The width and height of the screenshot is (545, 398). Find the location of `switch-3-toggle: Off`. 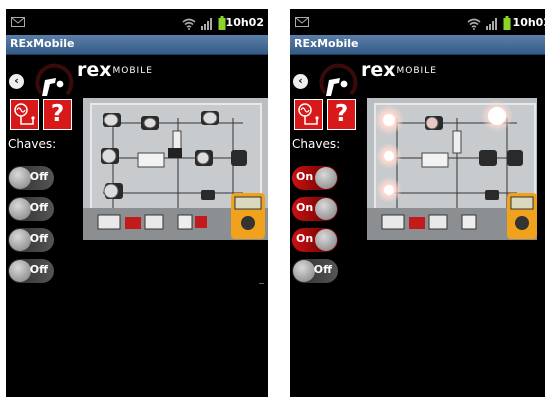

switch-3-toggle: Off is located at coordinates (31, 240).